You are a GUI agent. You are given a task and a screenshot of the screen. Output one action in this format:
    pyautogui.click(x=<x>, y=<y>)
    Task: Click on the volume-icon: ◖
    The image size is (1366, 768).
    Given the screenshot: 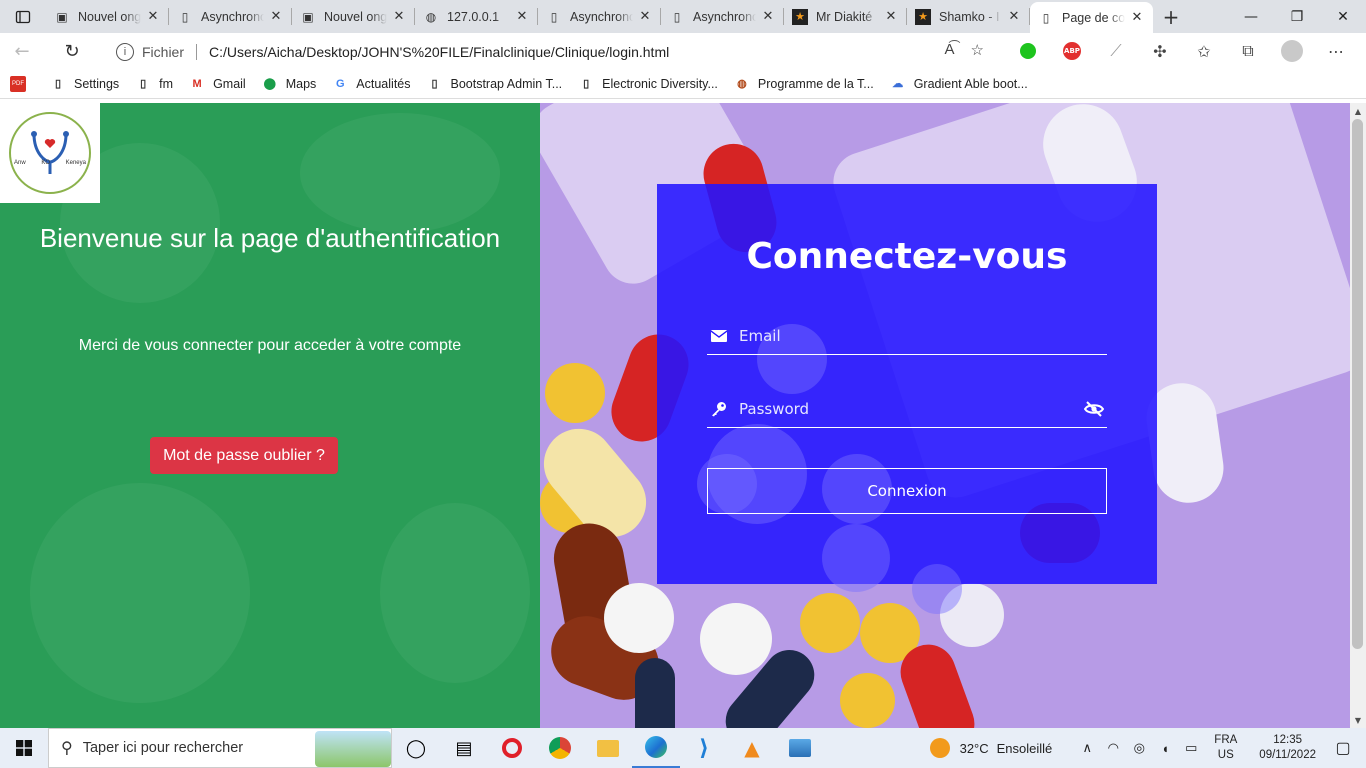 What is the action you would take?
    pyautogui.click(x=1165, y=748)
    